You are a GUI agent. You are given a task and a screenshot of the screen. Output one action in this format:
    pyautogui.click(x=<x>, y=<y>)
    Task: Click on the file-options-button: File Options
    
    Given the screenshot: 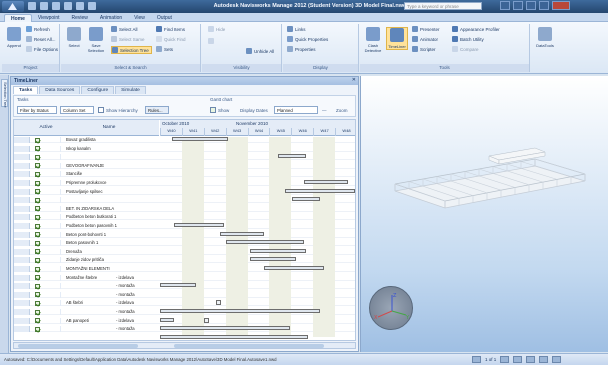 What is the action you would take?
    pyautogui.click(x=42, y=50)
    